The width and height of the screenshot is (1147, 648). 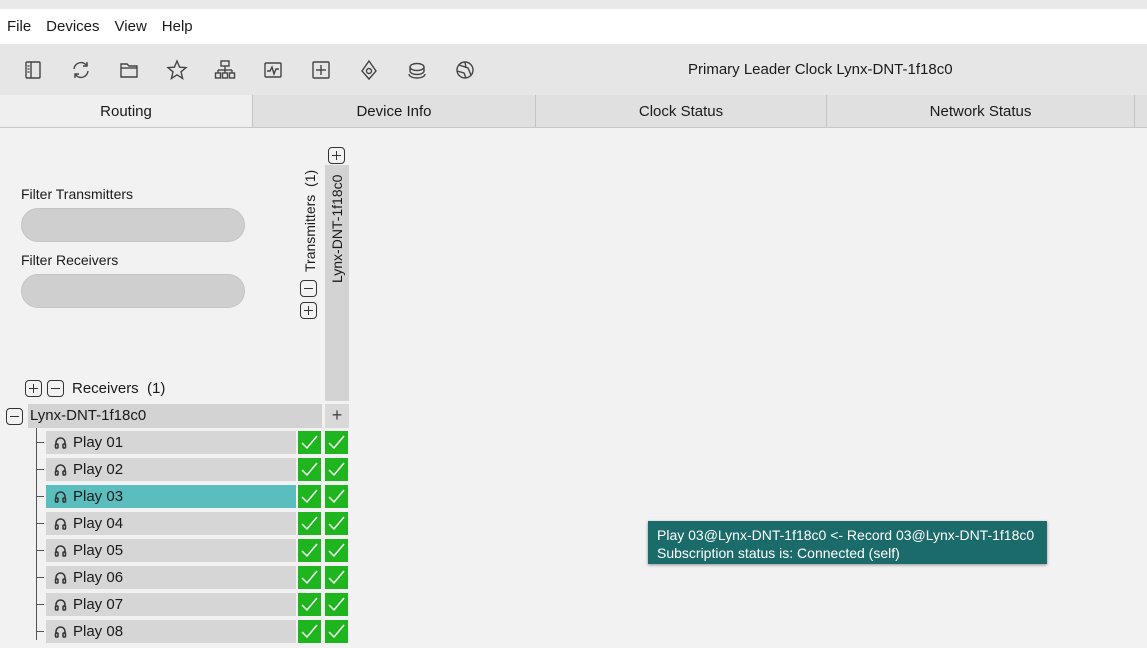 What do you see at coordinates (129, 70) in the screenshot?
I see `folder-icon` at bounding box center [129, 70].